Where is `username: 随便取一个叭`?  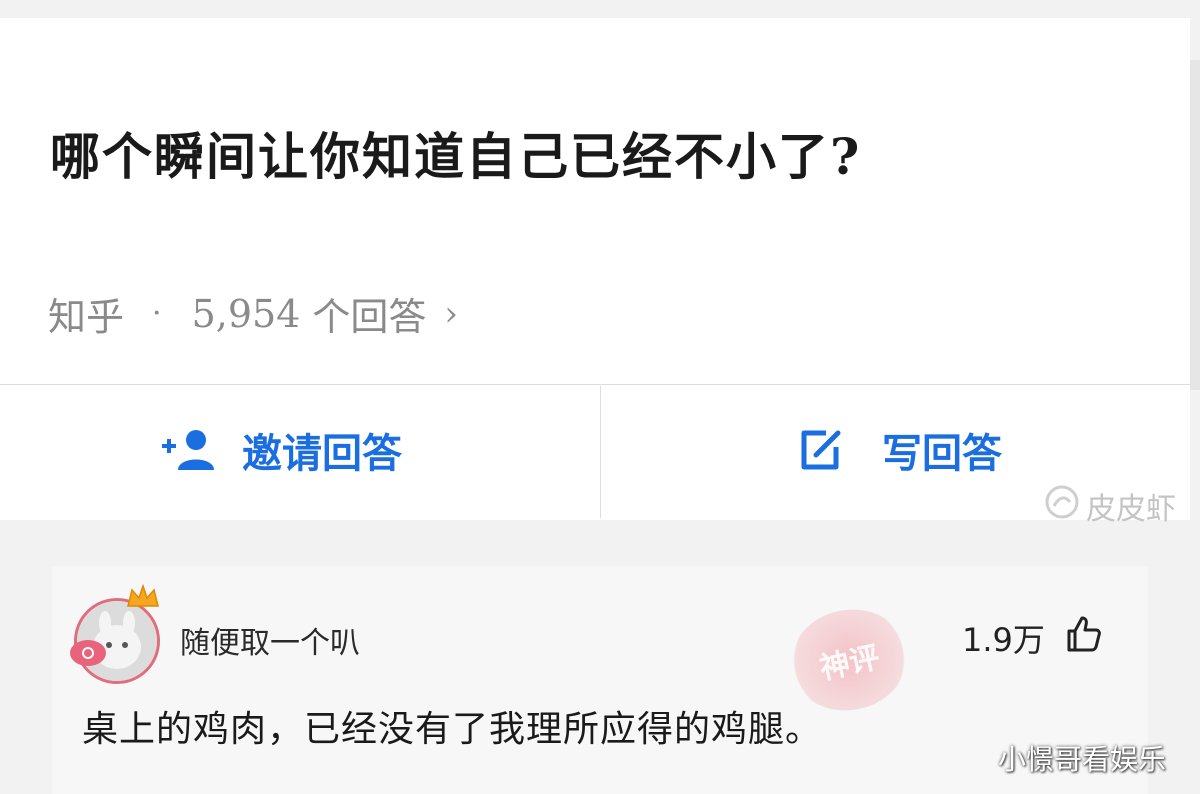
username: 随便取一个叭 is located at coordinates (270, 640).